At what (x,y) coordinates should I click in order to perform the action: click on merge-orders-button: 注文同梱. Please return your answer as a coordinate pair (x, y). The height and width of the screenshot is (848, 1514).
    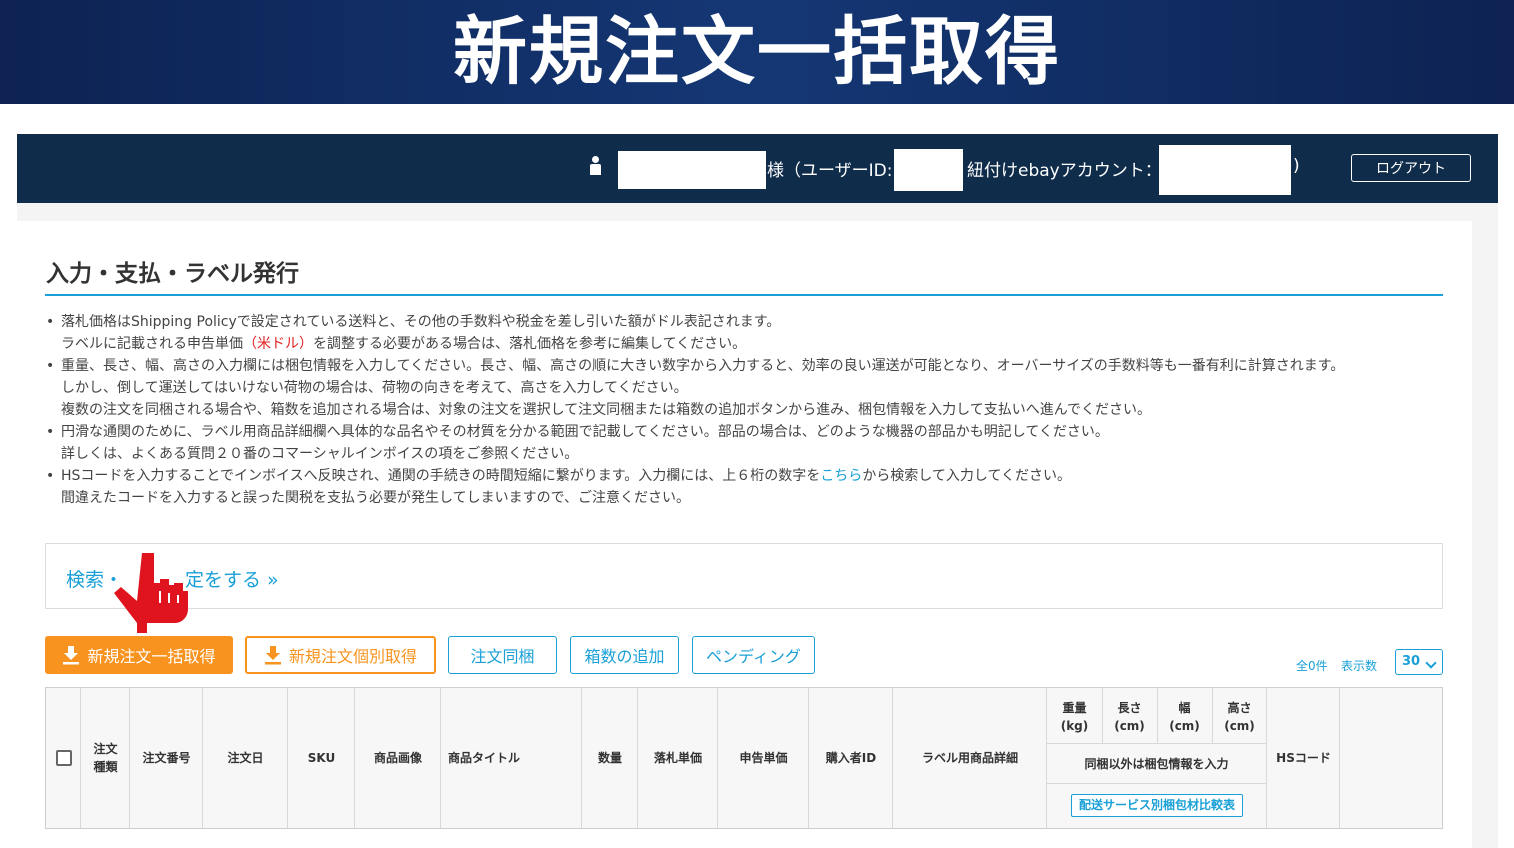
    Looking at the image, I should click on (502, 655).